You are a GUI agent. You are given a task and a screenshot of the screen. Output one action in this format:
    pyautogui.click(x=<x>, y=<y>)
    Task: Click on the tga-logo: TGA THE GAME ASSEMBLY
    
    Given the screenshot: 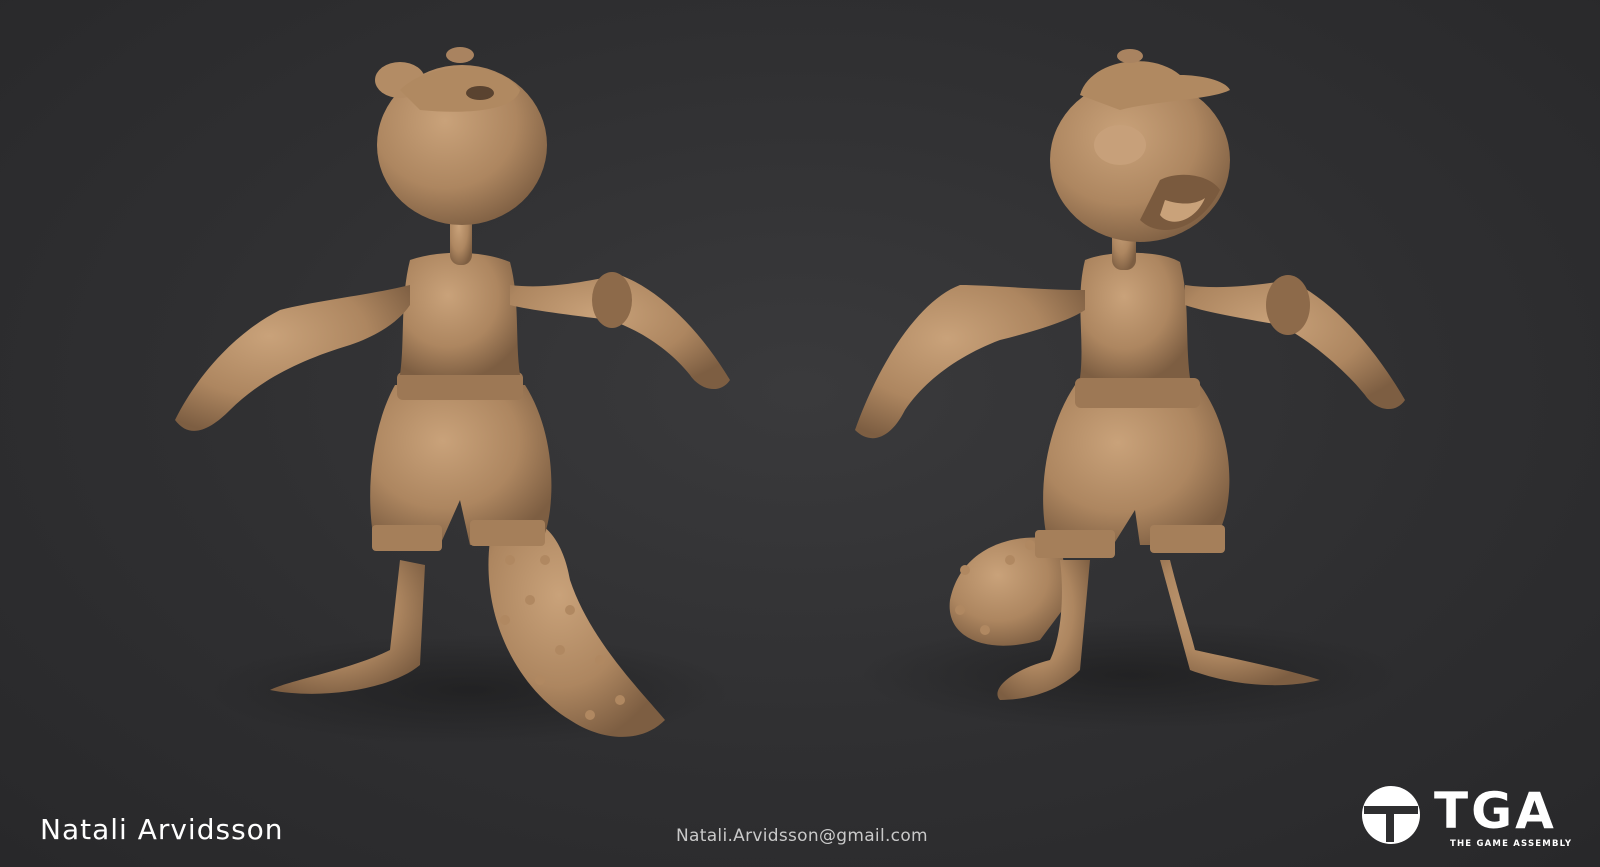 What is the action you would take?
    pyautogui.click(x=1466, y=818)
    